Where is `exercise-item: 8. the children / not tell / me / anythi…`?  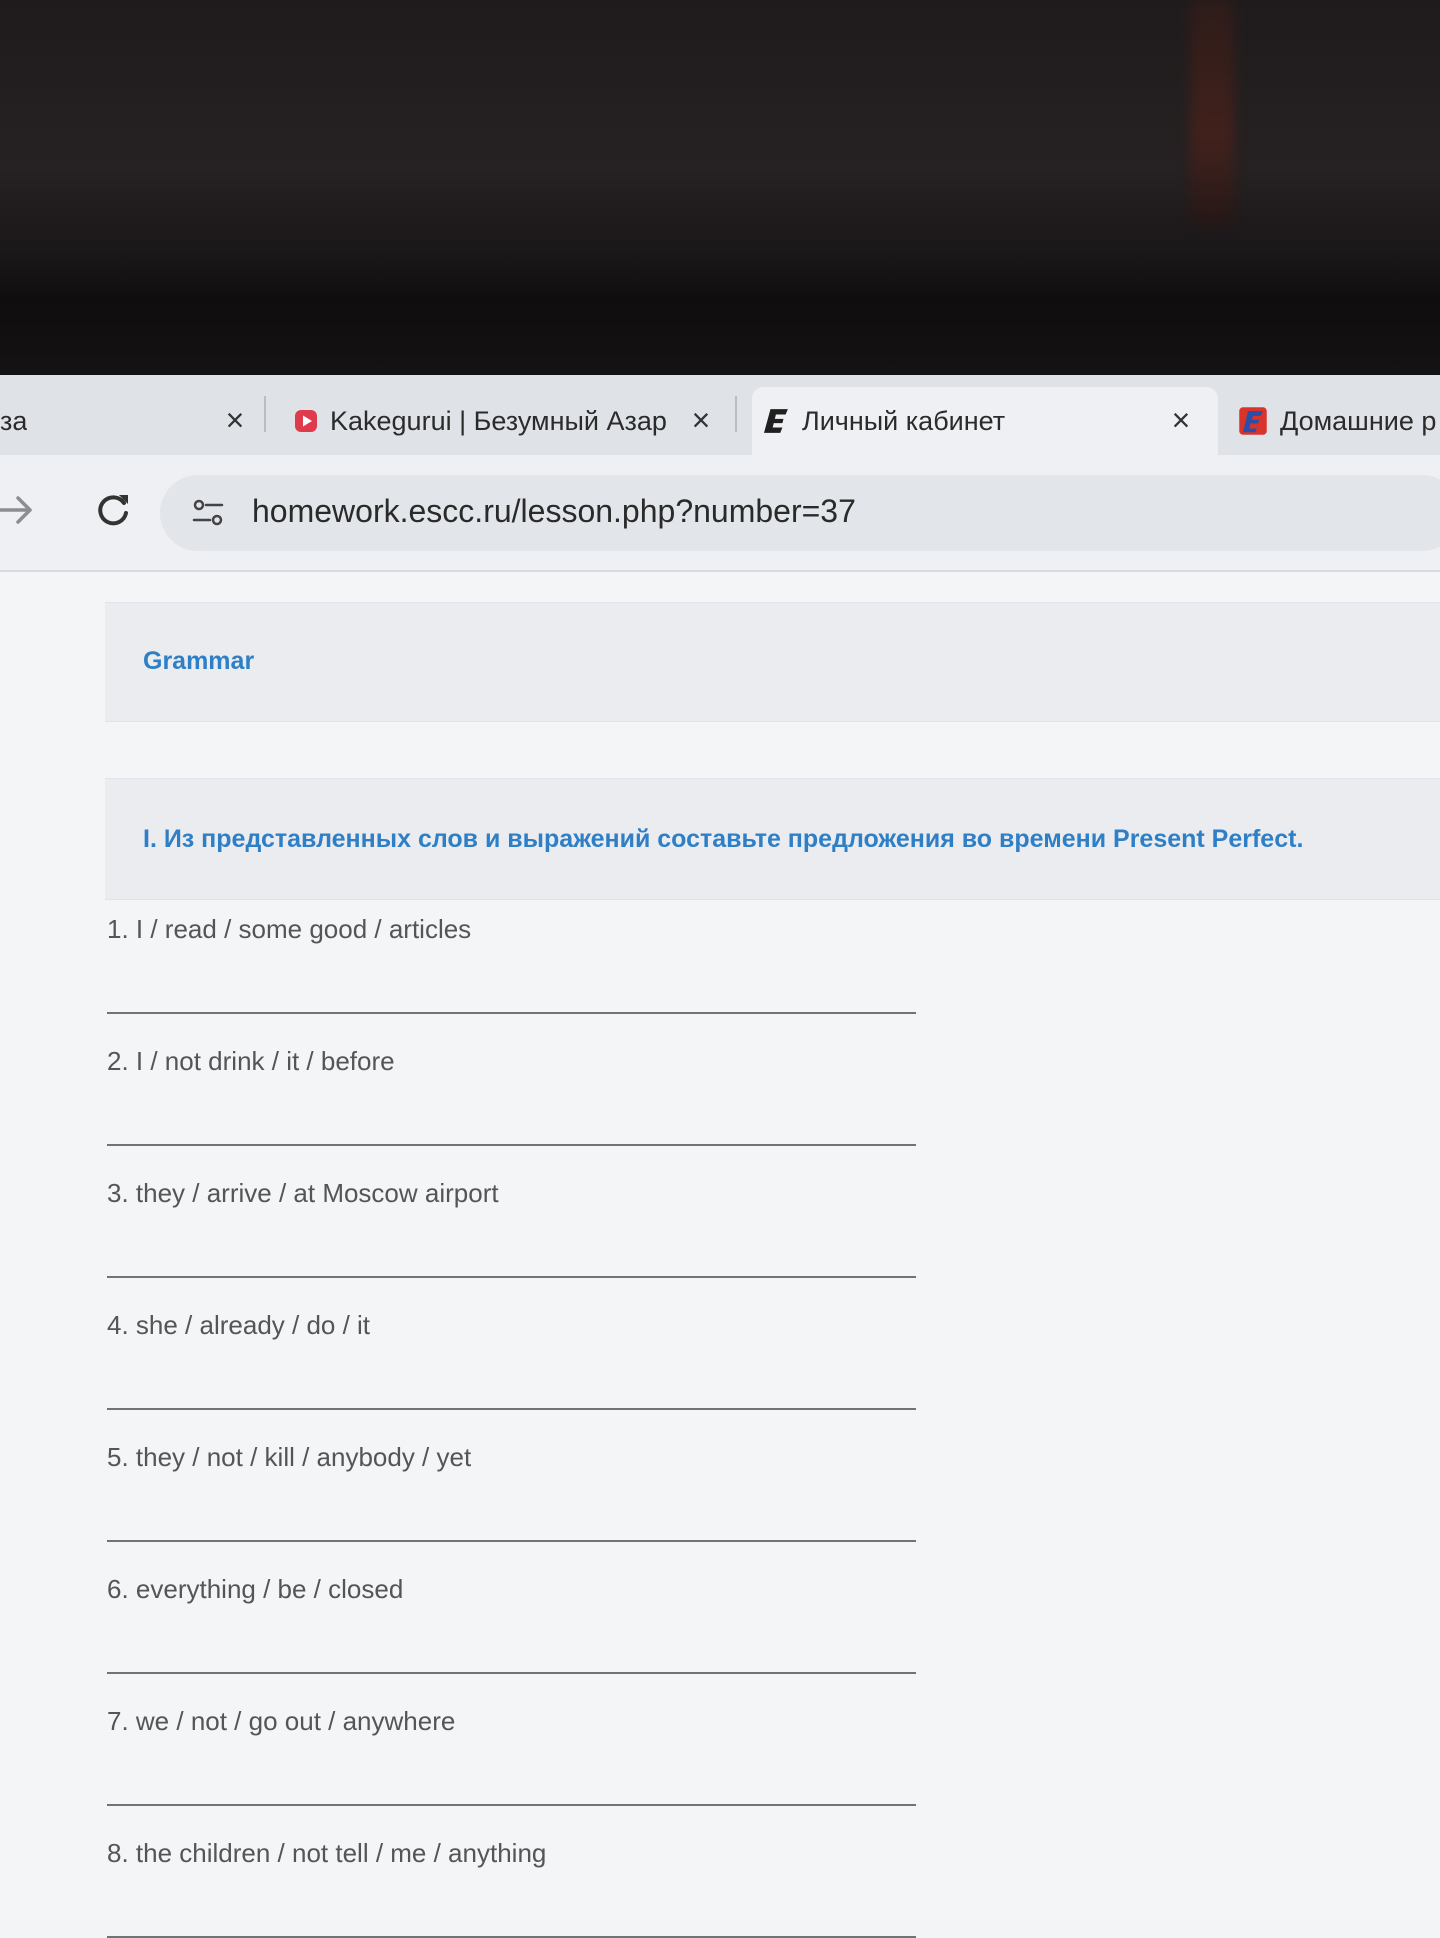
exercise-item: 8. the children / not tell / me / anythi… is located at coordinates (511, 1888).